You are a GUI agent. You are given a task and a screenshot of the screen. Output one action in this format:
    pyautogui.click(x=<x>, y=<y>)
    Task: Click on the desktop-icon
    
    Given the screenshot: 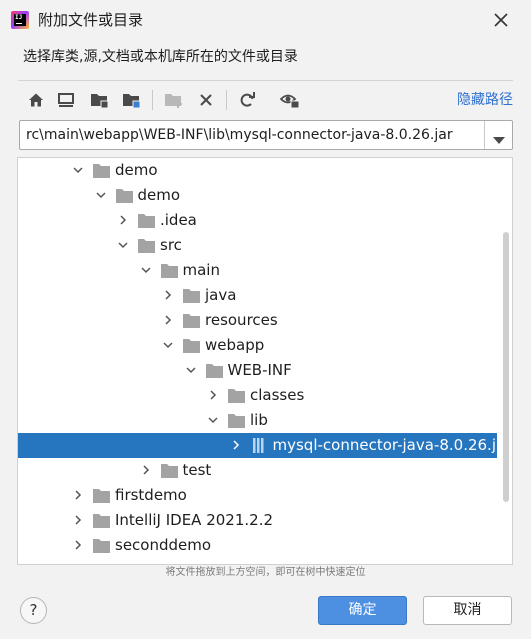 What is the action you would take?
    pyautogui.click(x=66, y=100)
    